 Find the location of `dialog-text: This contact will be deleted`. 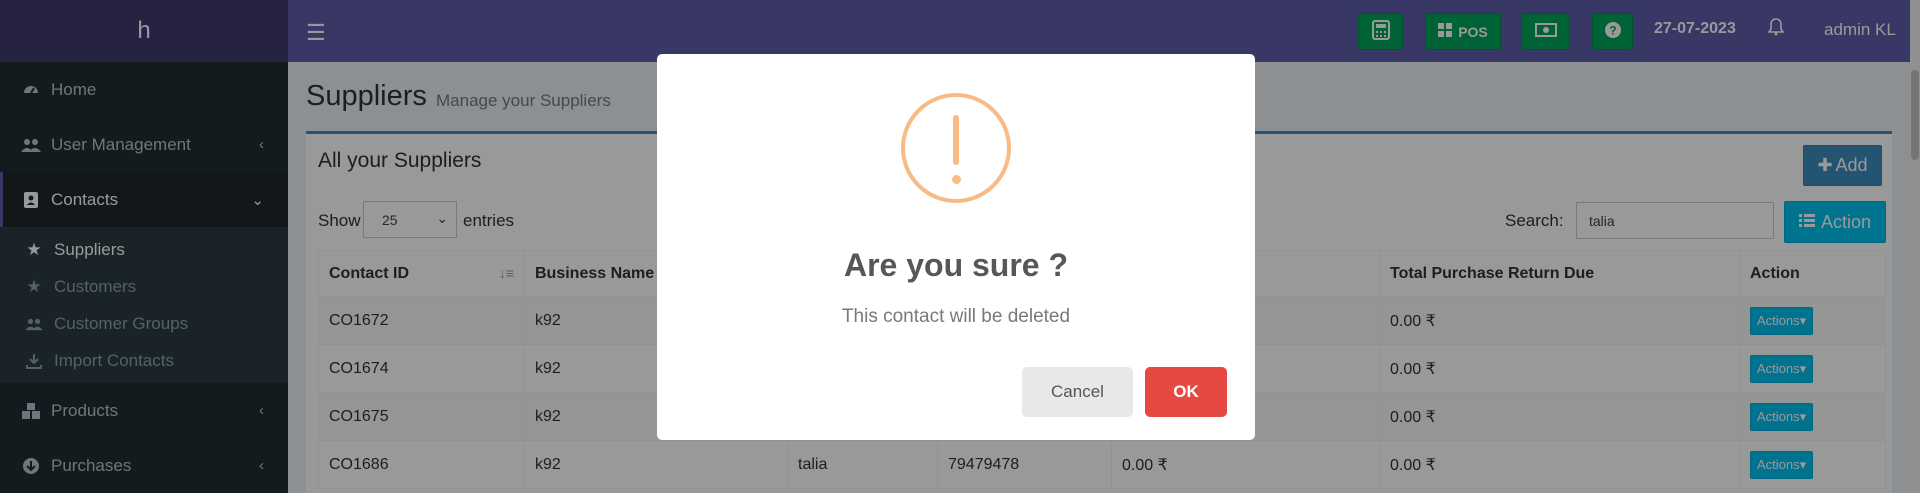

dialog-text: This contact will be deleted is located at coordinates (956, 316).